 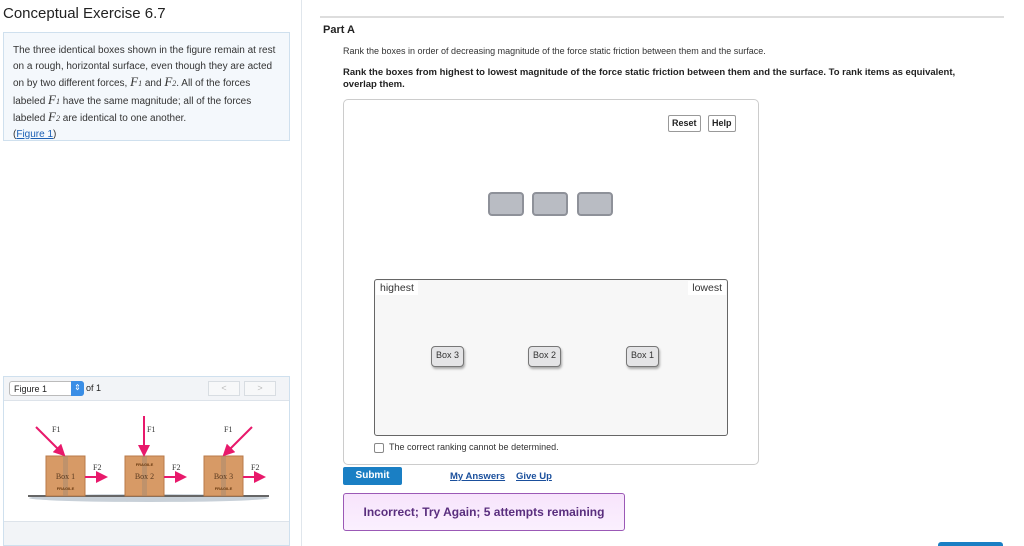 What do you see at coordinates (534, 476) in the screenshot?
I see `give-up-link: Give Up` at bounding box center [534, 476].